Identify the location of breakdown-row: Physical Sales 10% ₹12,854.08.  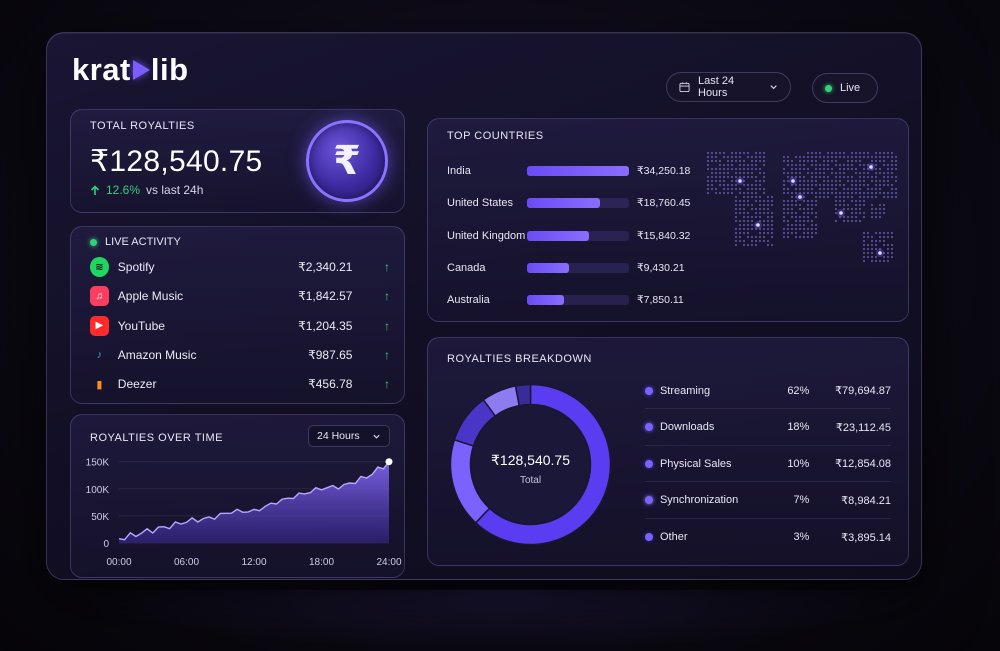
(768, 464).